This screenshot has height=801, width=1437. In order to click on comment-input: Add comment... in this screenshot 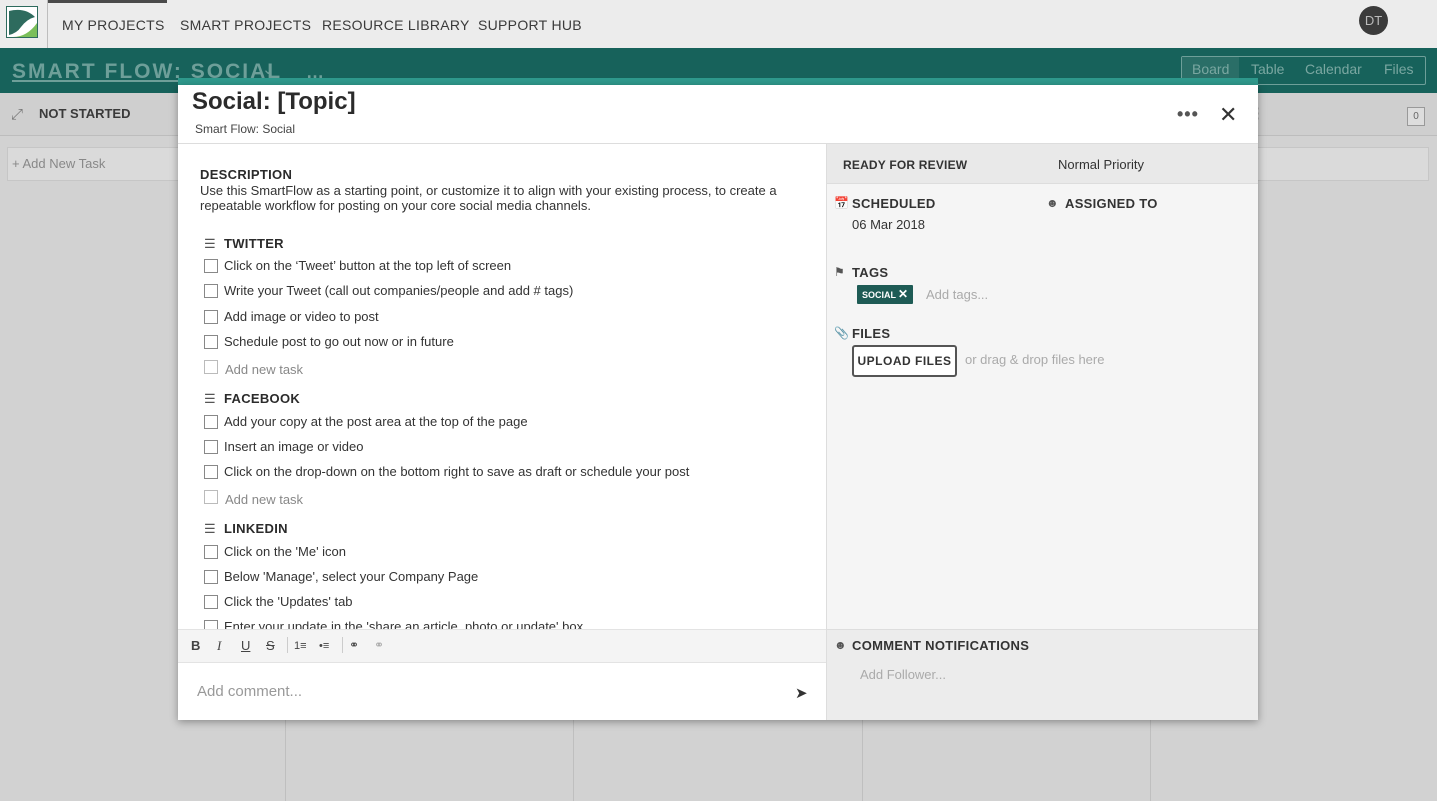, I will do `click(249, 691)`.